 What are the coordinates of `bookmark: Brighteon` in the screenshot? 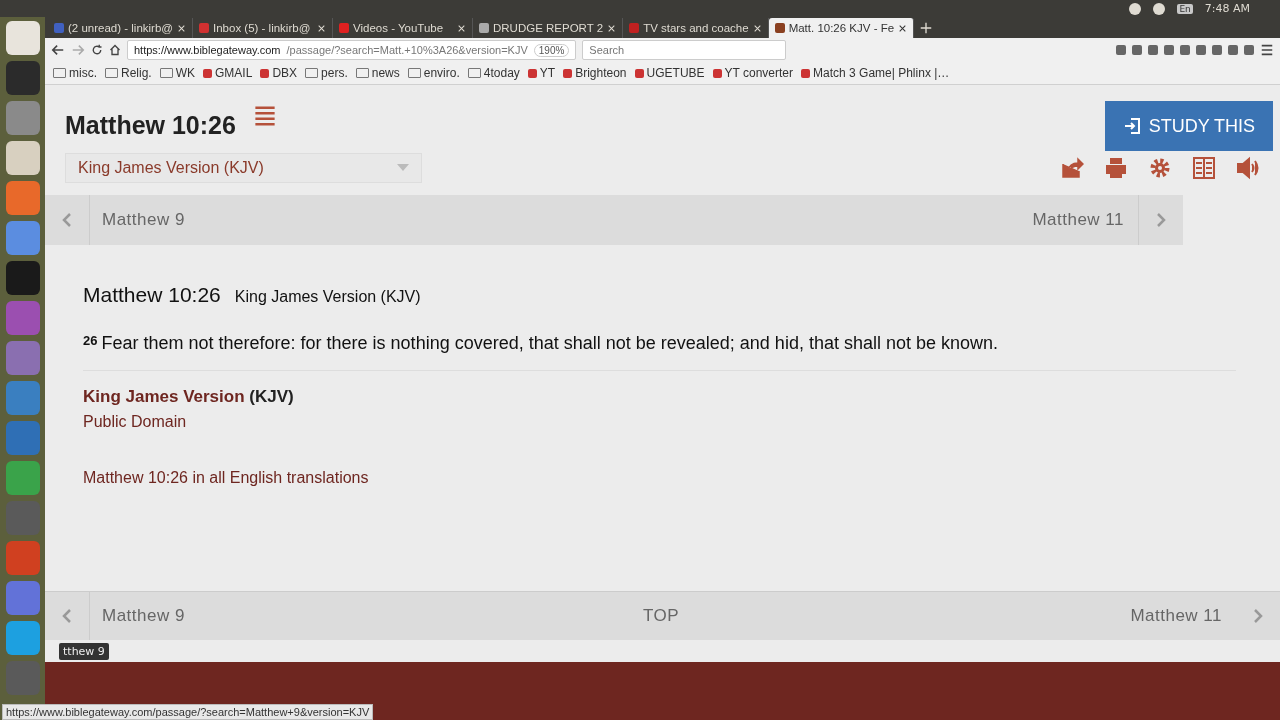 It's located at (595, 73).